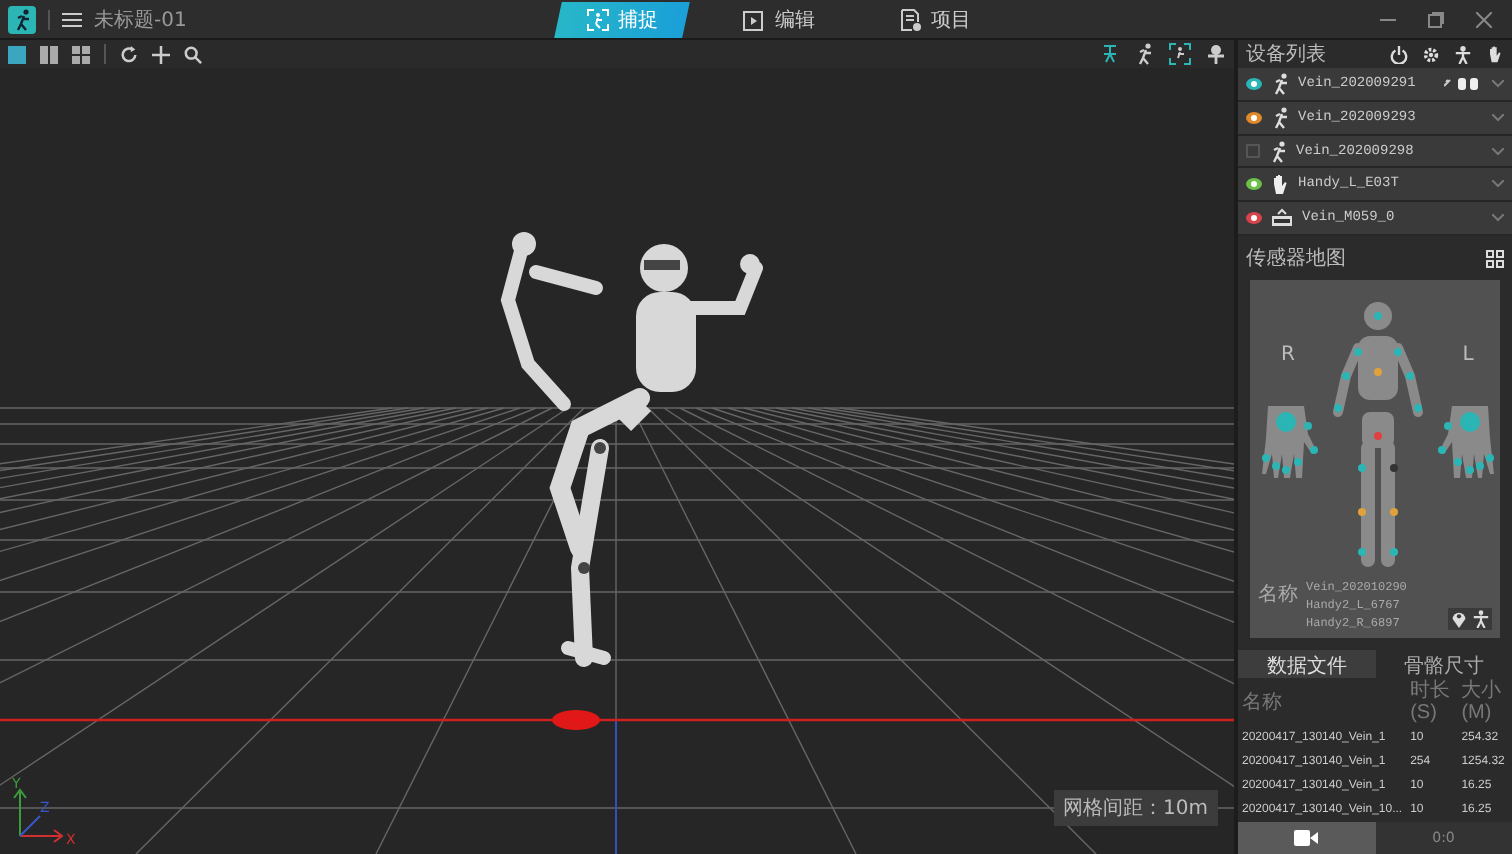 This screenshot has height=854, width=1512. What do you see at coordinates (1306, 664) in the screenshot?
I see `panel-tab: 数据文件` at bounding box center [1306, 664].